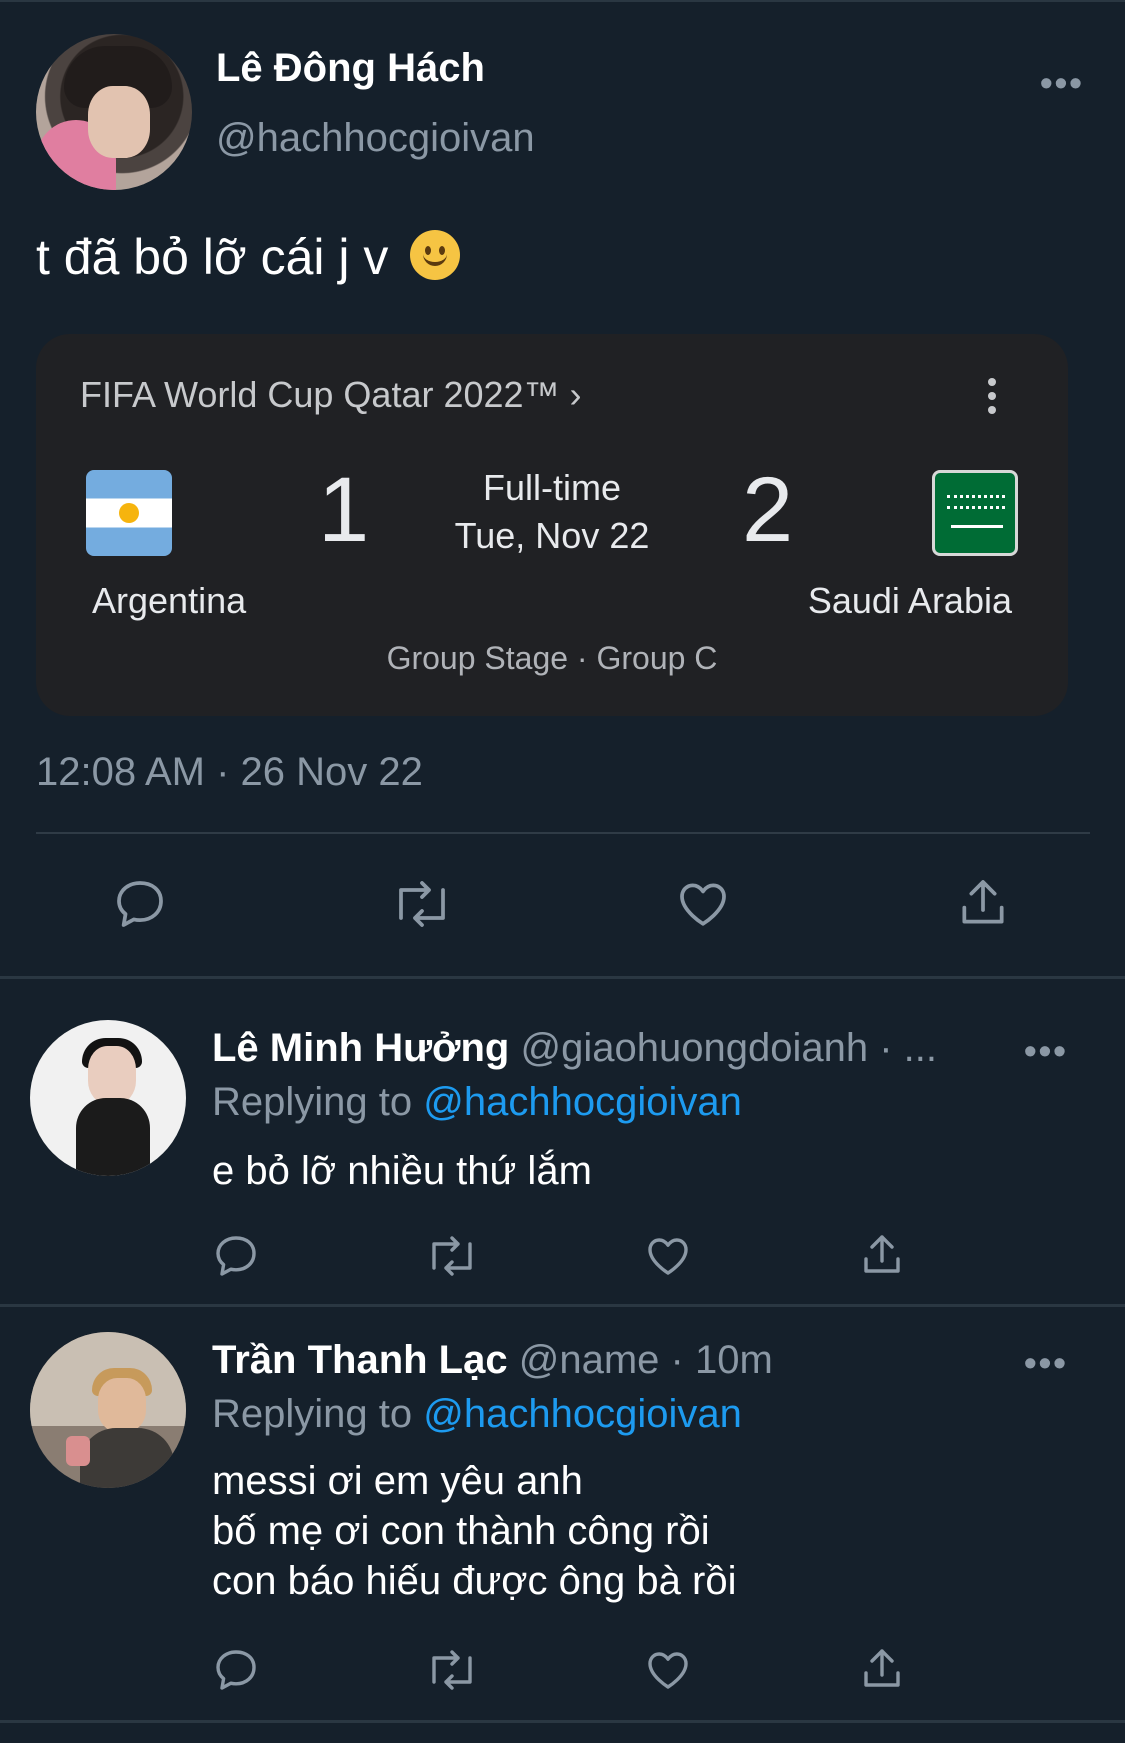  I want to click on argentina-flag-icon, so click(129, 513).